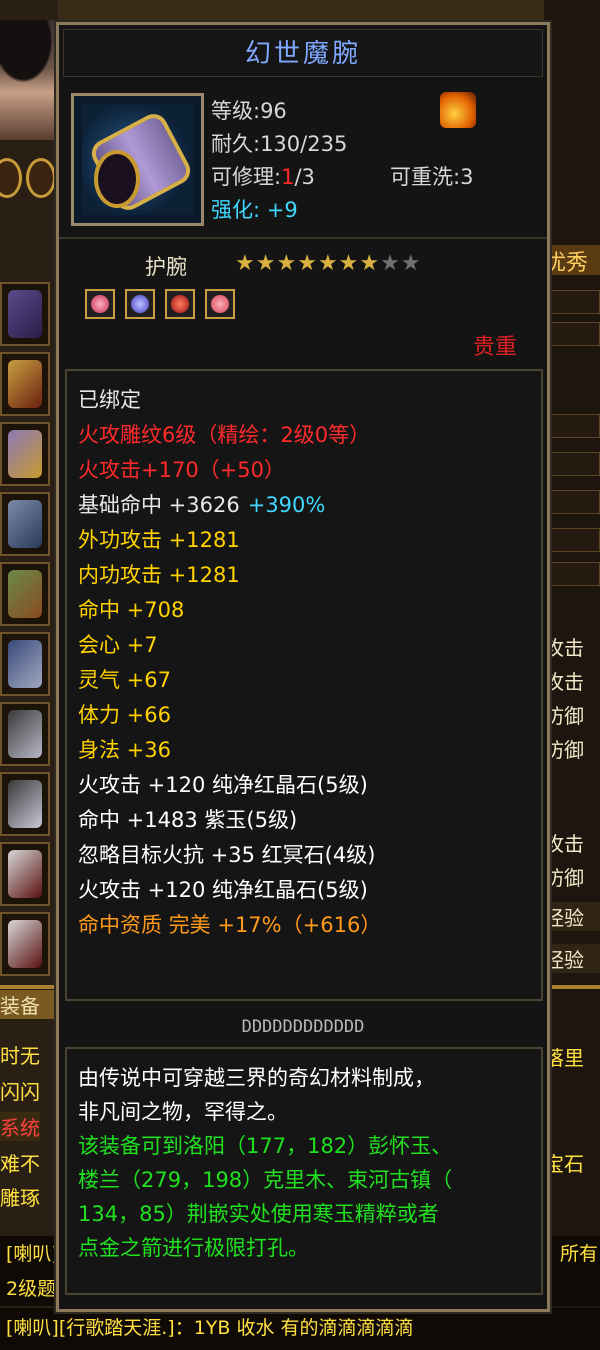 The width and height of the screenshot is (600, 1350). Describe the element at coordinates (20, 1198) in the screenshot. I see `left-label-6: 雕琢` at that location.